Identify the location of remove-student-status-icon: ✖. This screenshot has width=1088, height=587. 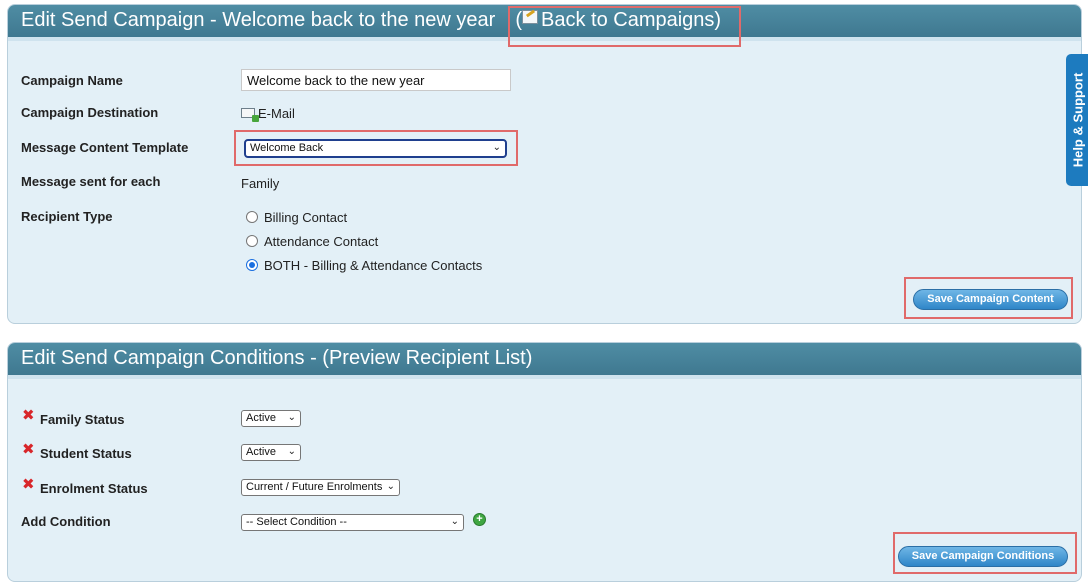
(28, 449).